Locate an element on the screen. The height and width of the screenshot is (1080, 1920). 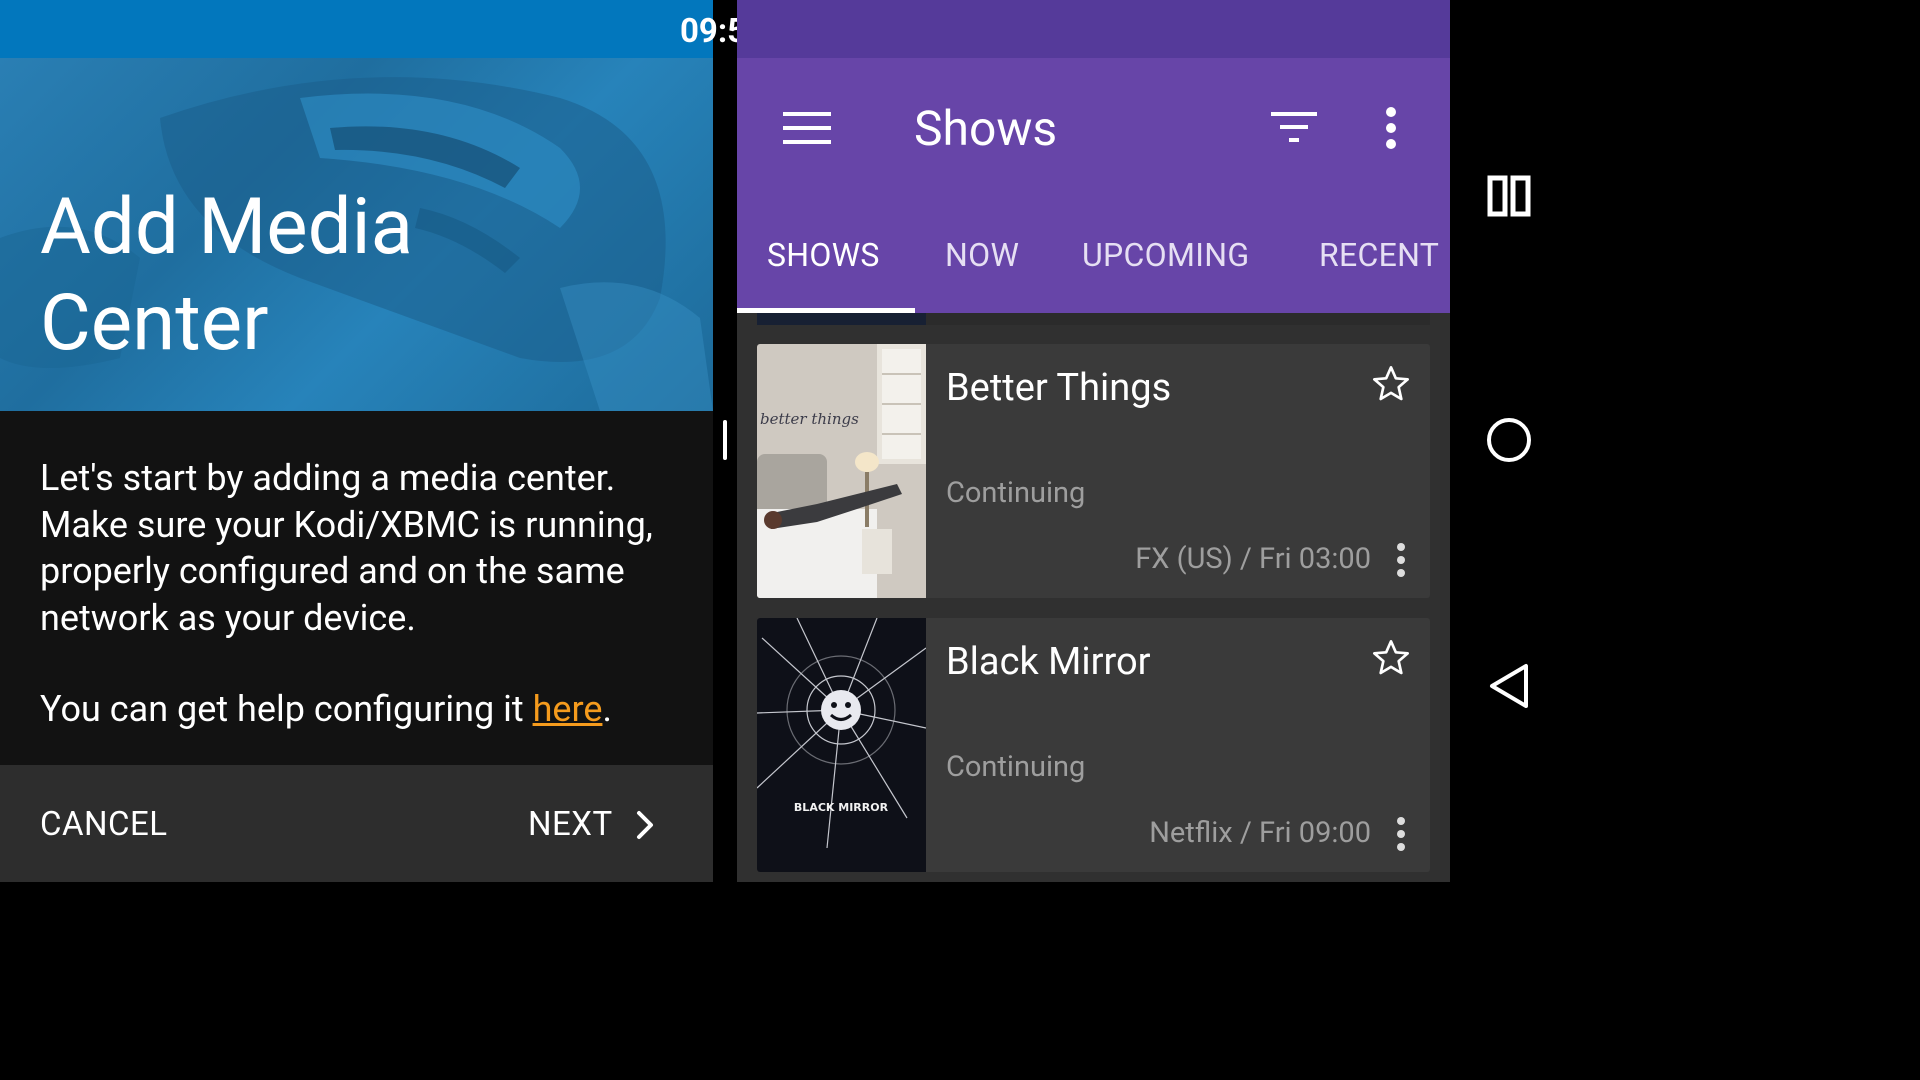
next-label: NEXT is located at coordinates (570, 824).